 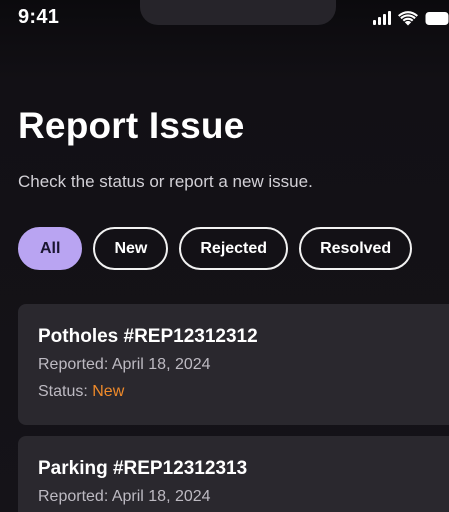 What do you see at coordinates (437, 18) in the screenshot?
I see `battery-icon` at bounding box center [437, 18].